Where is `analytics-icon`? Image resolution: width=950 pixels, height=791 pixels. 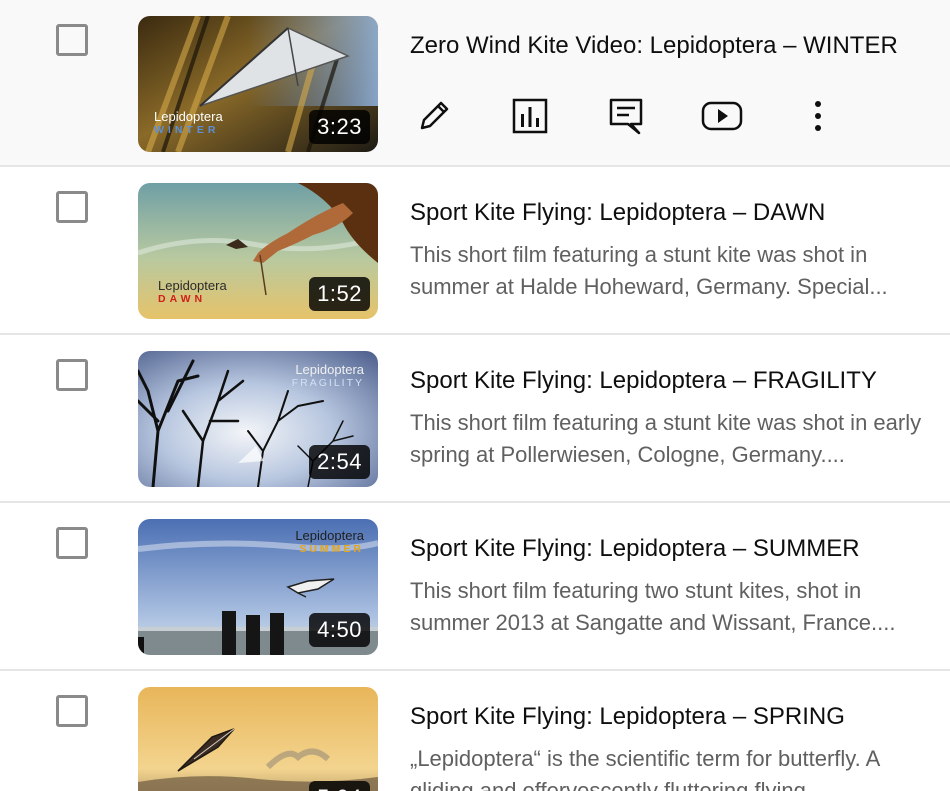 analytics-icon is located at coordinates (530, 116).